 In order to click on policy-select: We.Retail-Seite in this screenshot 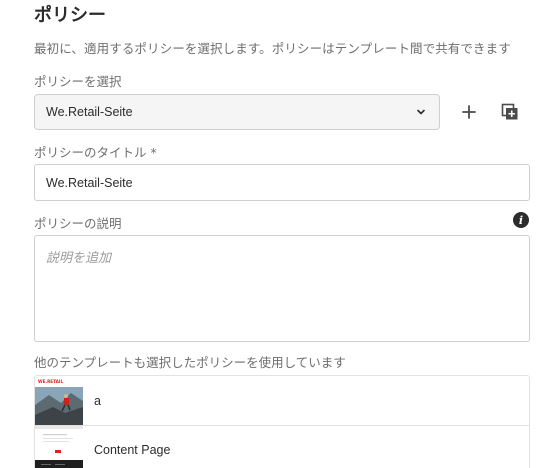, I will do `click(237, 112)`.